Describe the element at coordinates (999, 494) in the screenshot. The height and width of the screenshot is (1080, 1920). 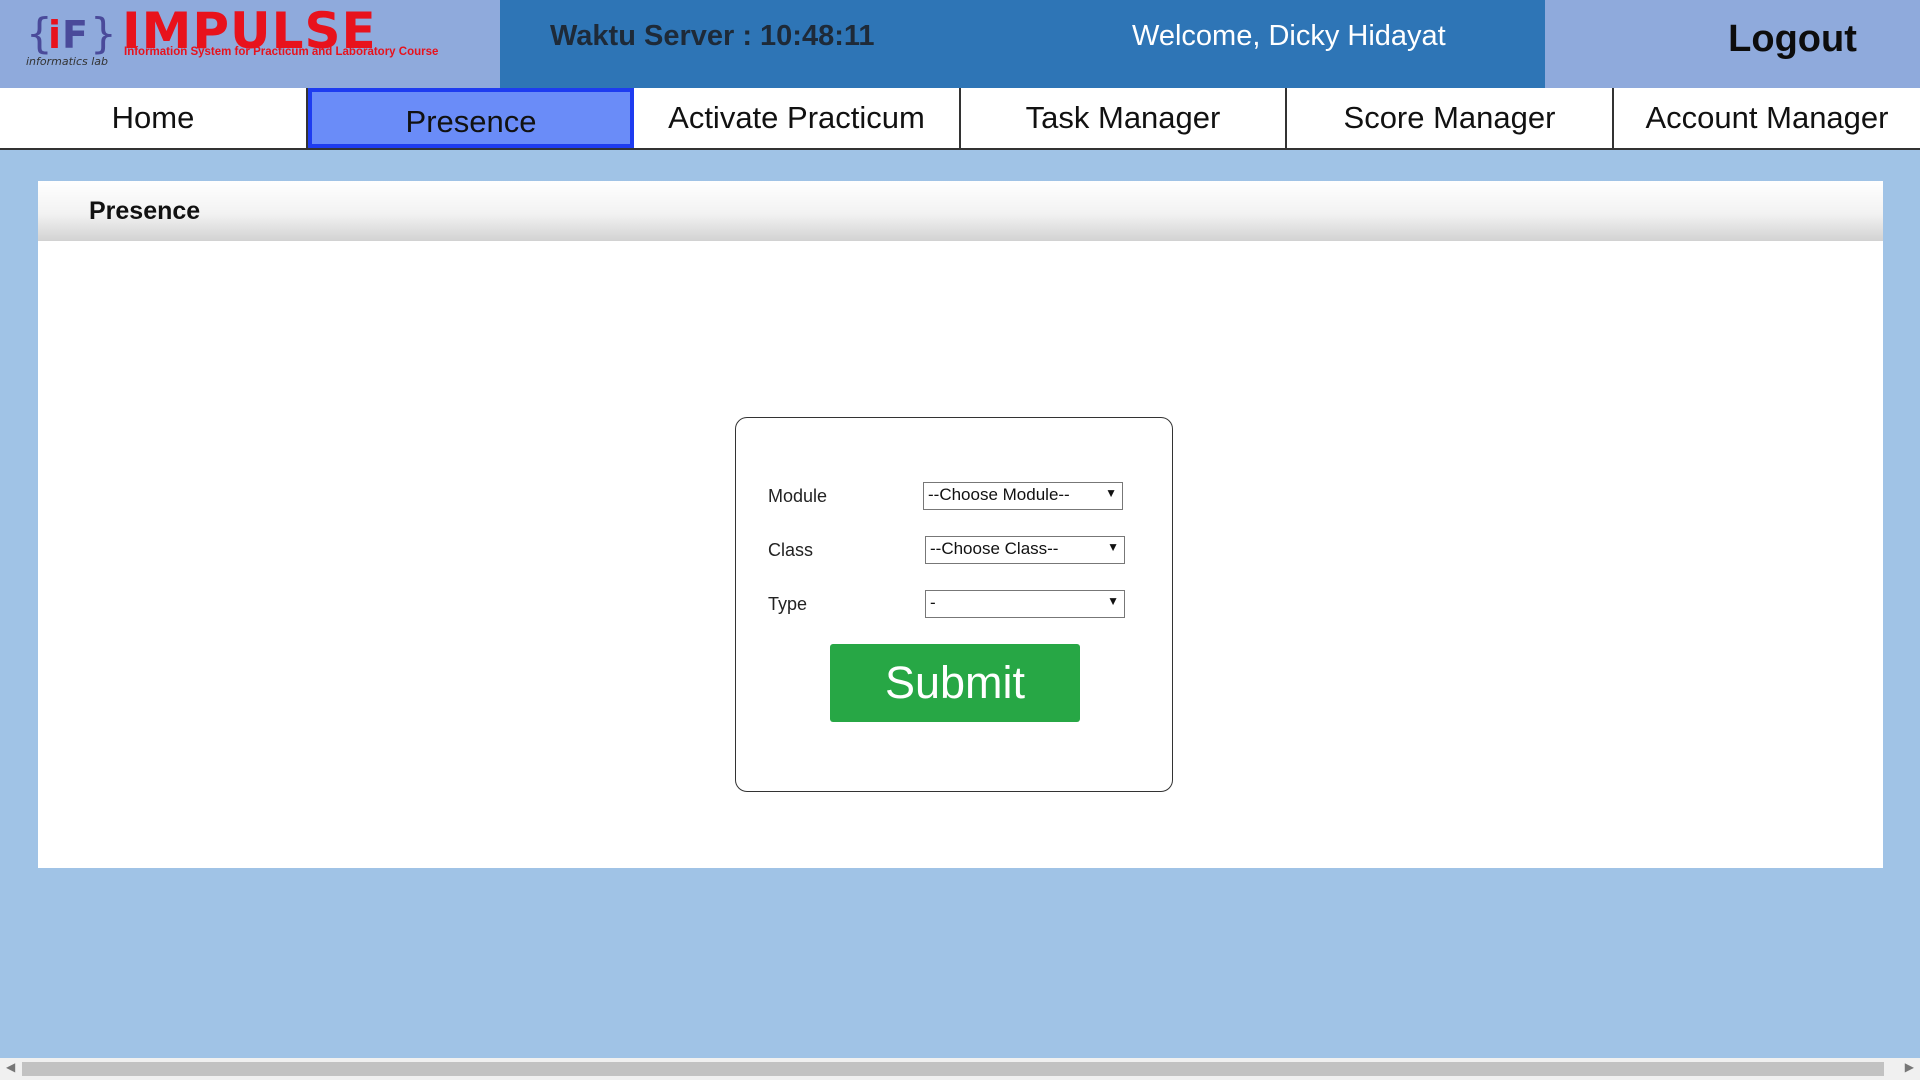
I see `module-select-value: --Choose Module--` at that location.